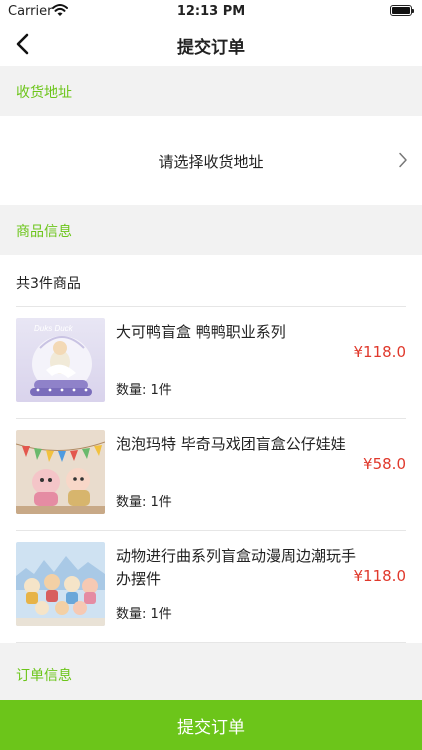  Describe the element at coordinates (211, 91) in the screenshot. I see `address-section-header: 收货地址` at that location.